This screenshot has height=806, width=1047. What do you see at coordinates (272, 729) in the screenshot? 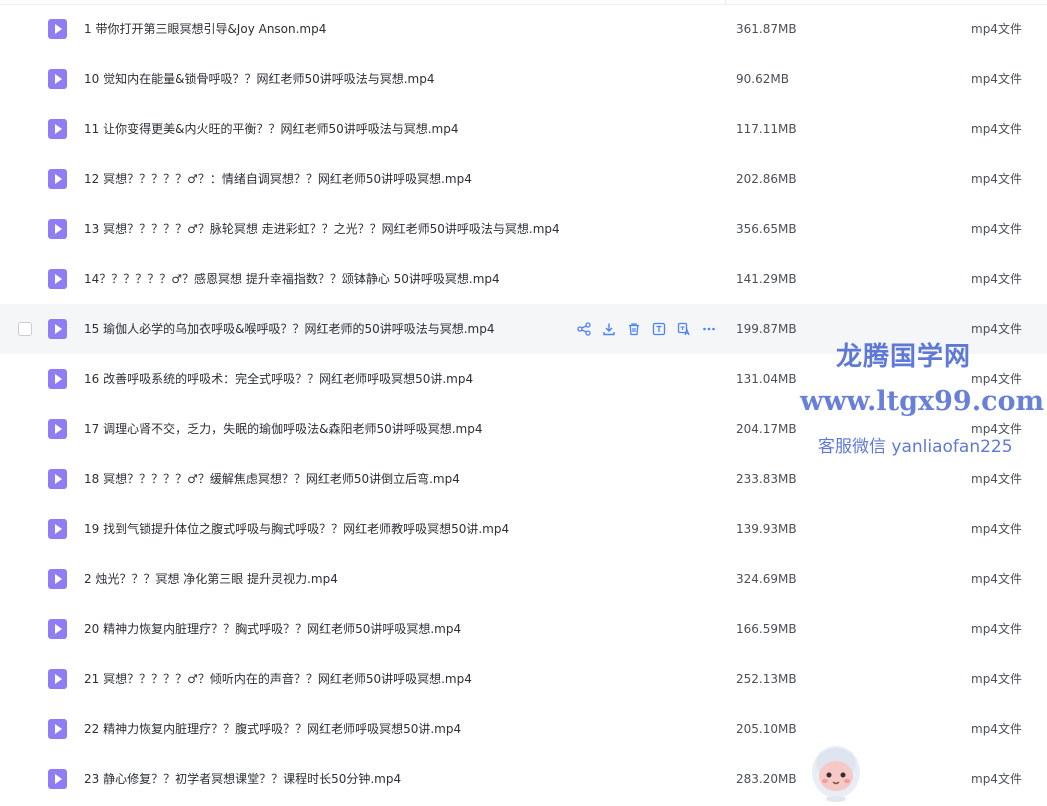
I see `file-name: 22 精神力恢复内脏理疗？？腹式呼吸？？网红老师呼吸冥想50讲.mp4` at bounding box center [272, 729].